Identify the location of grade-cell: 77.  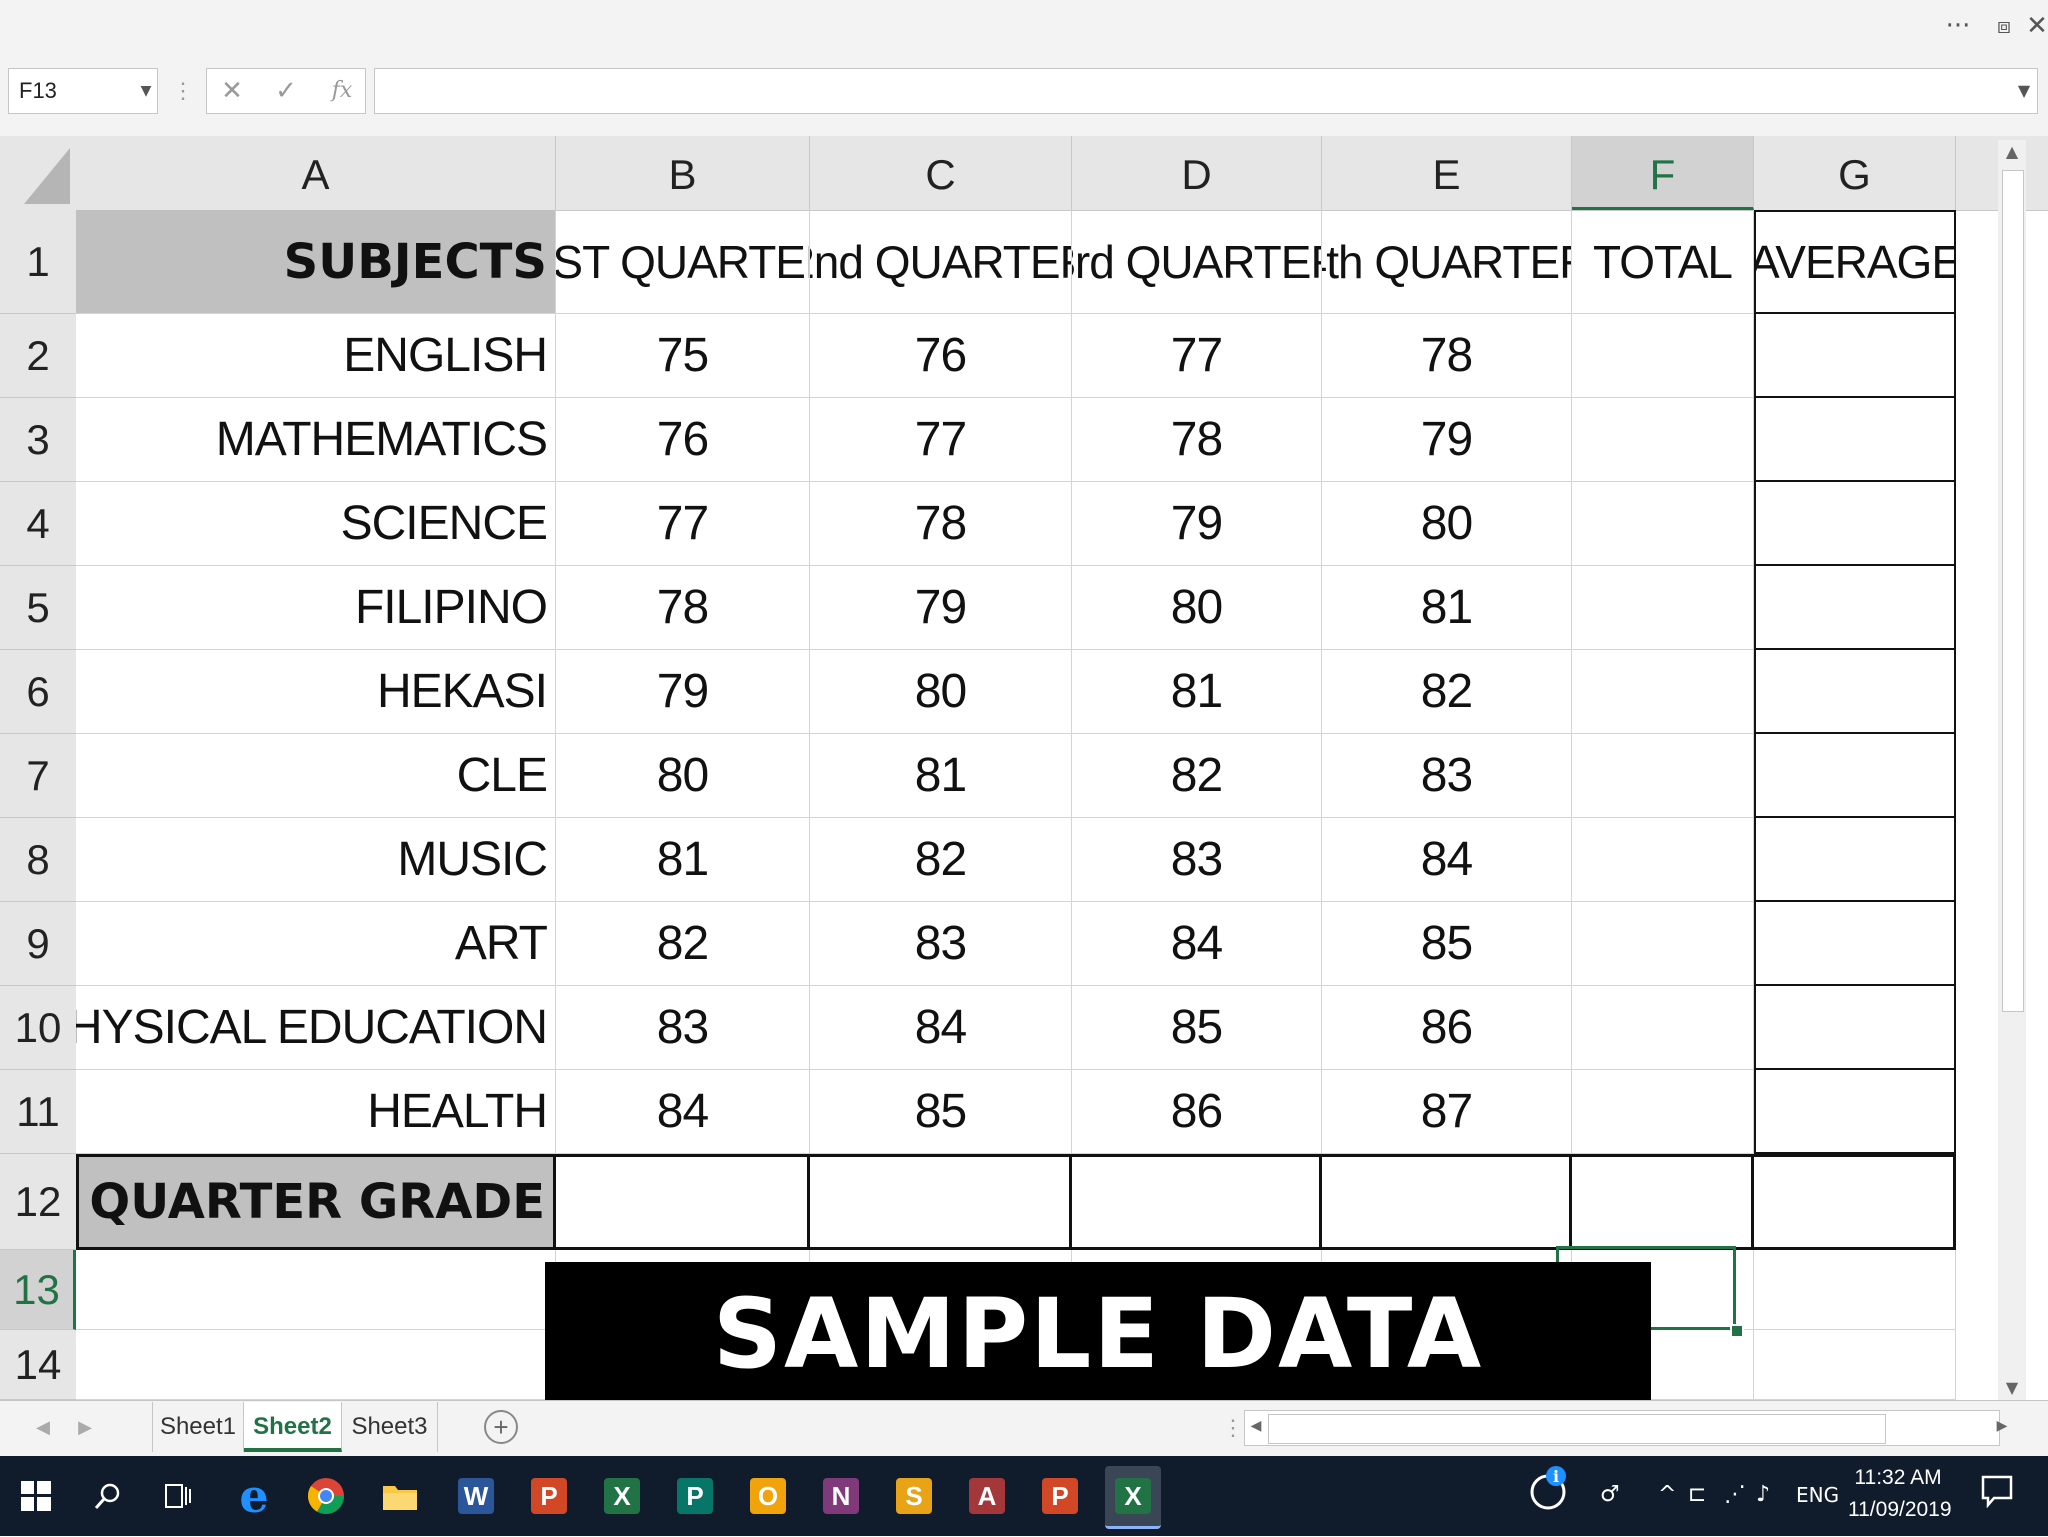
(941, 440).